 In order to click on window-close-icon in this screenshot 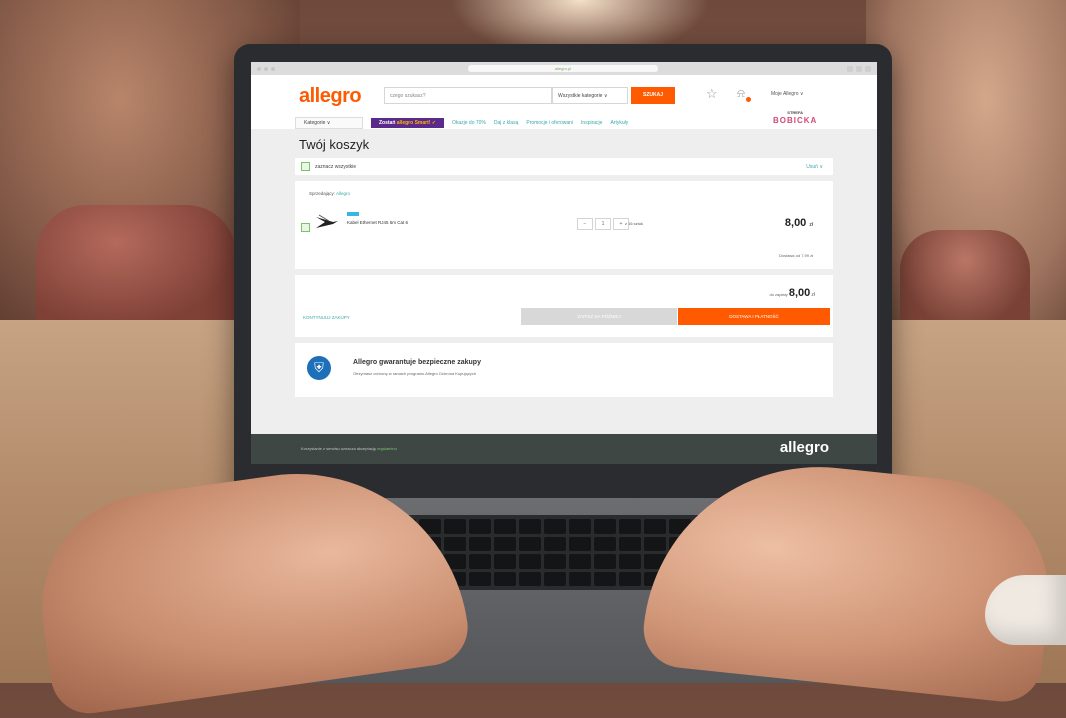, I will do `click(259, 68)`.